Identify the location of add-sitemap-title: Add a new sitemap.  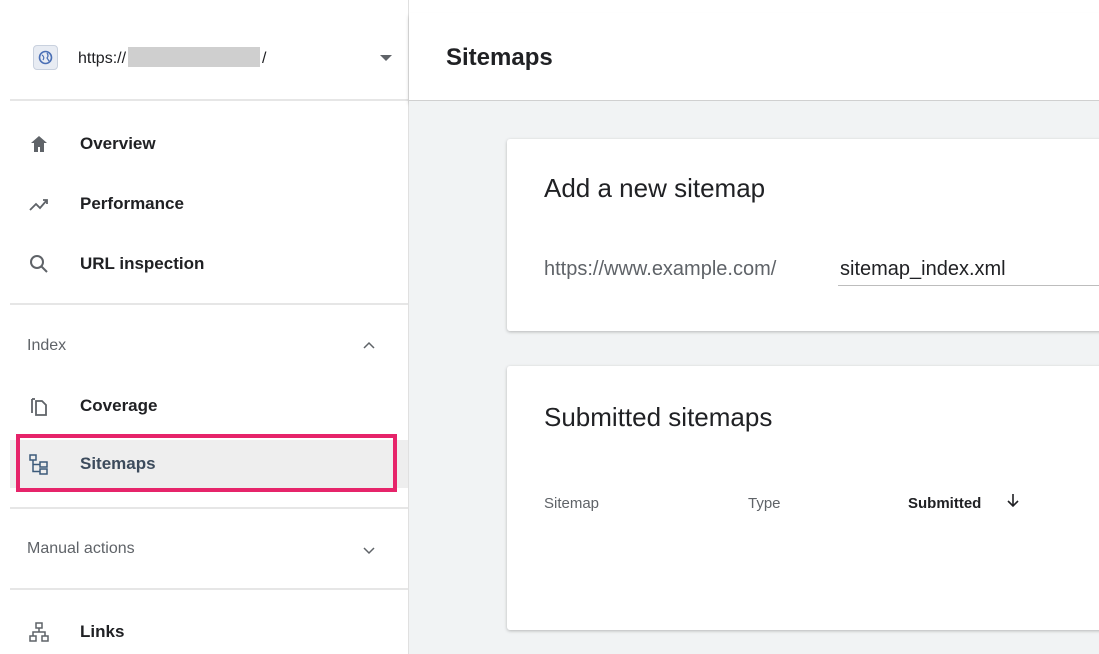
(655, 188).